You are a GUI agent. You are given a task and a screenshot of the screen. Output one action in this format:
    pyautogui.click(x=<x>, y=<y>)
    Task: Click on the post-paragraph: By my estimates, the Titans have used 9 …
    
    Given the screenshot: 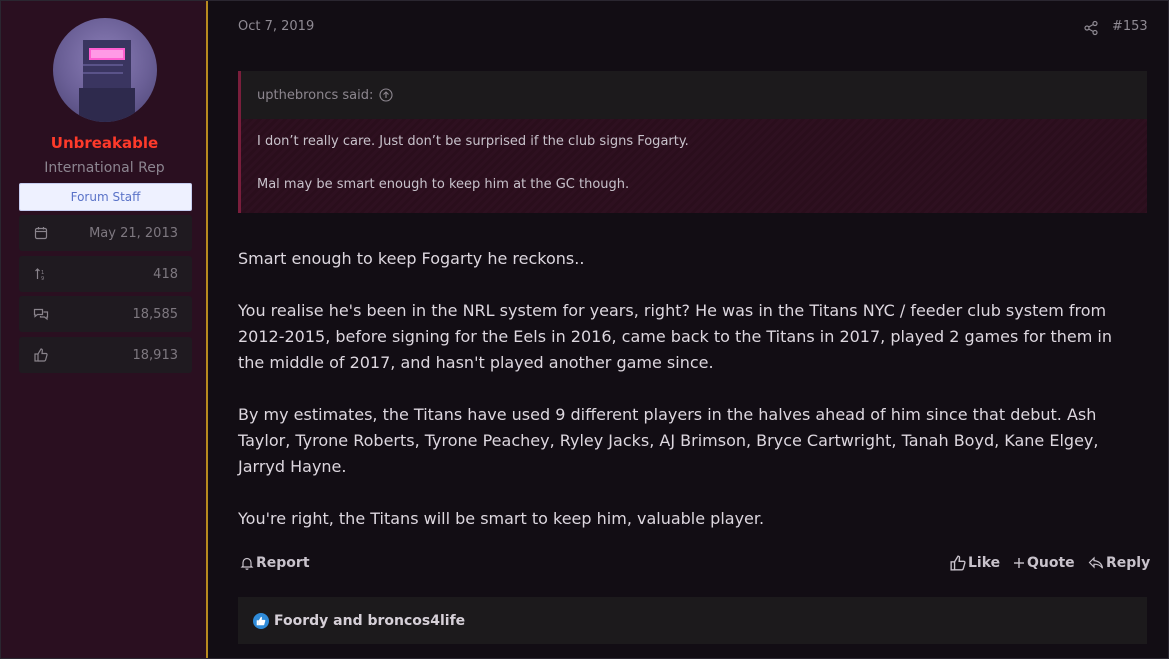 What is the action you would take?
    pyautogui.click(x=668, y=440)
    